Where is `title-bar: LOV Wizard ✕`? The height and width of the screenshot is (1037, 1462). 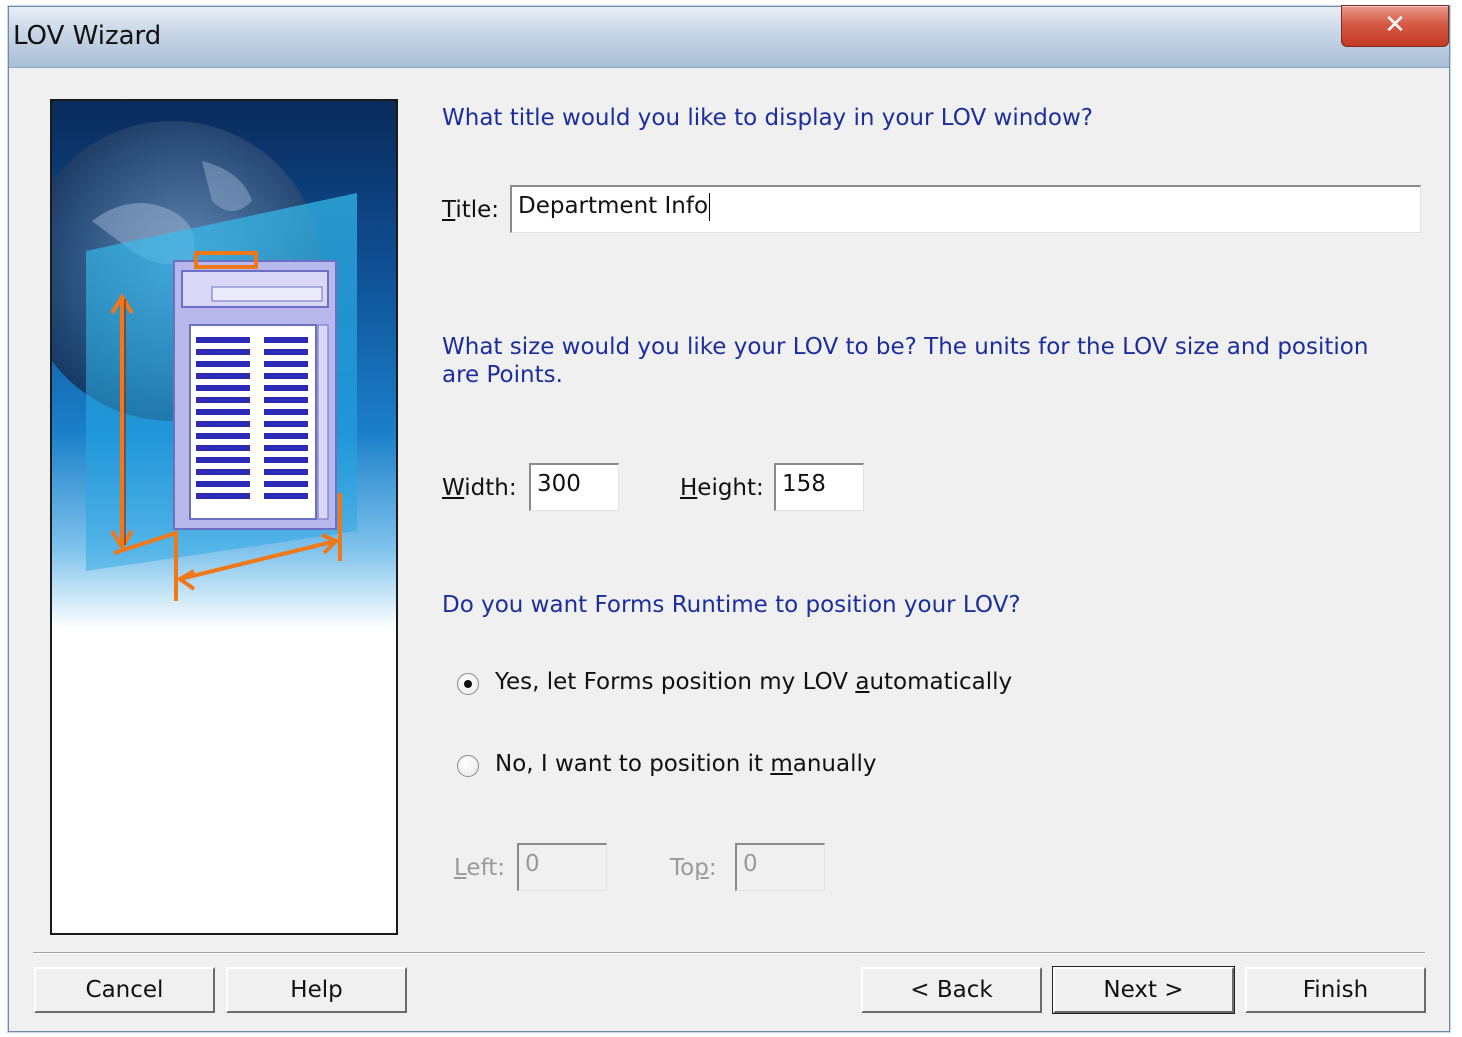 title-bar: LOV Wizard ✕ is located at coordinates (729, 36).